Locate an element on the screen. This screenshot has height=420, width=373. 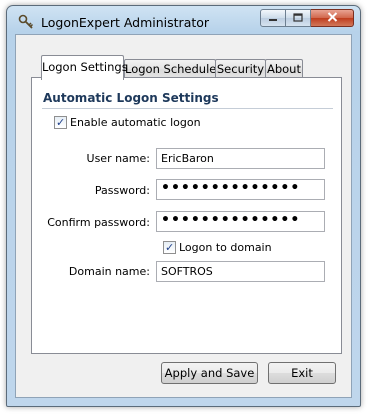
password-field: •••••••••••••• is located at coordinates (240, 189).